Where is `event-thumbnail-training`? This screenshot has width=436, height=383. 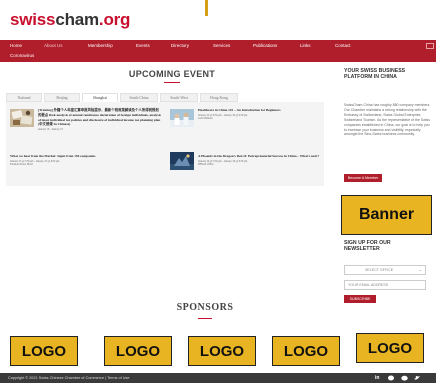 event-thumbnail-training is located at coordinates (22, 118).